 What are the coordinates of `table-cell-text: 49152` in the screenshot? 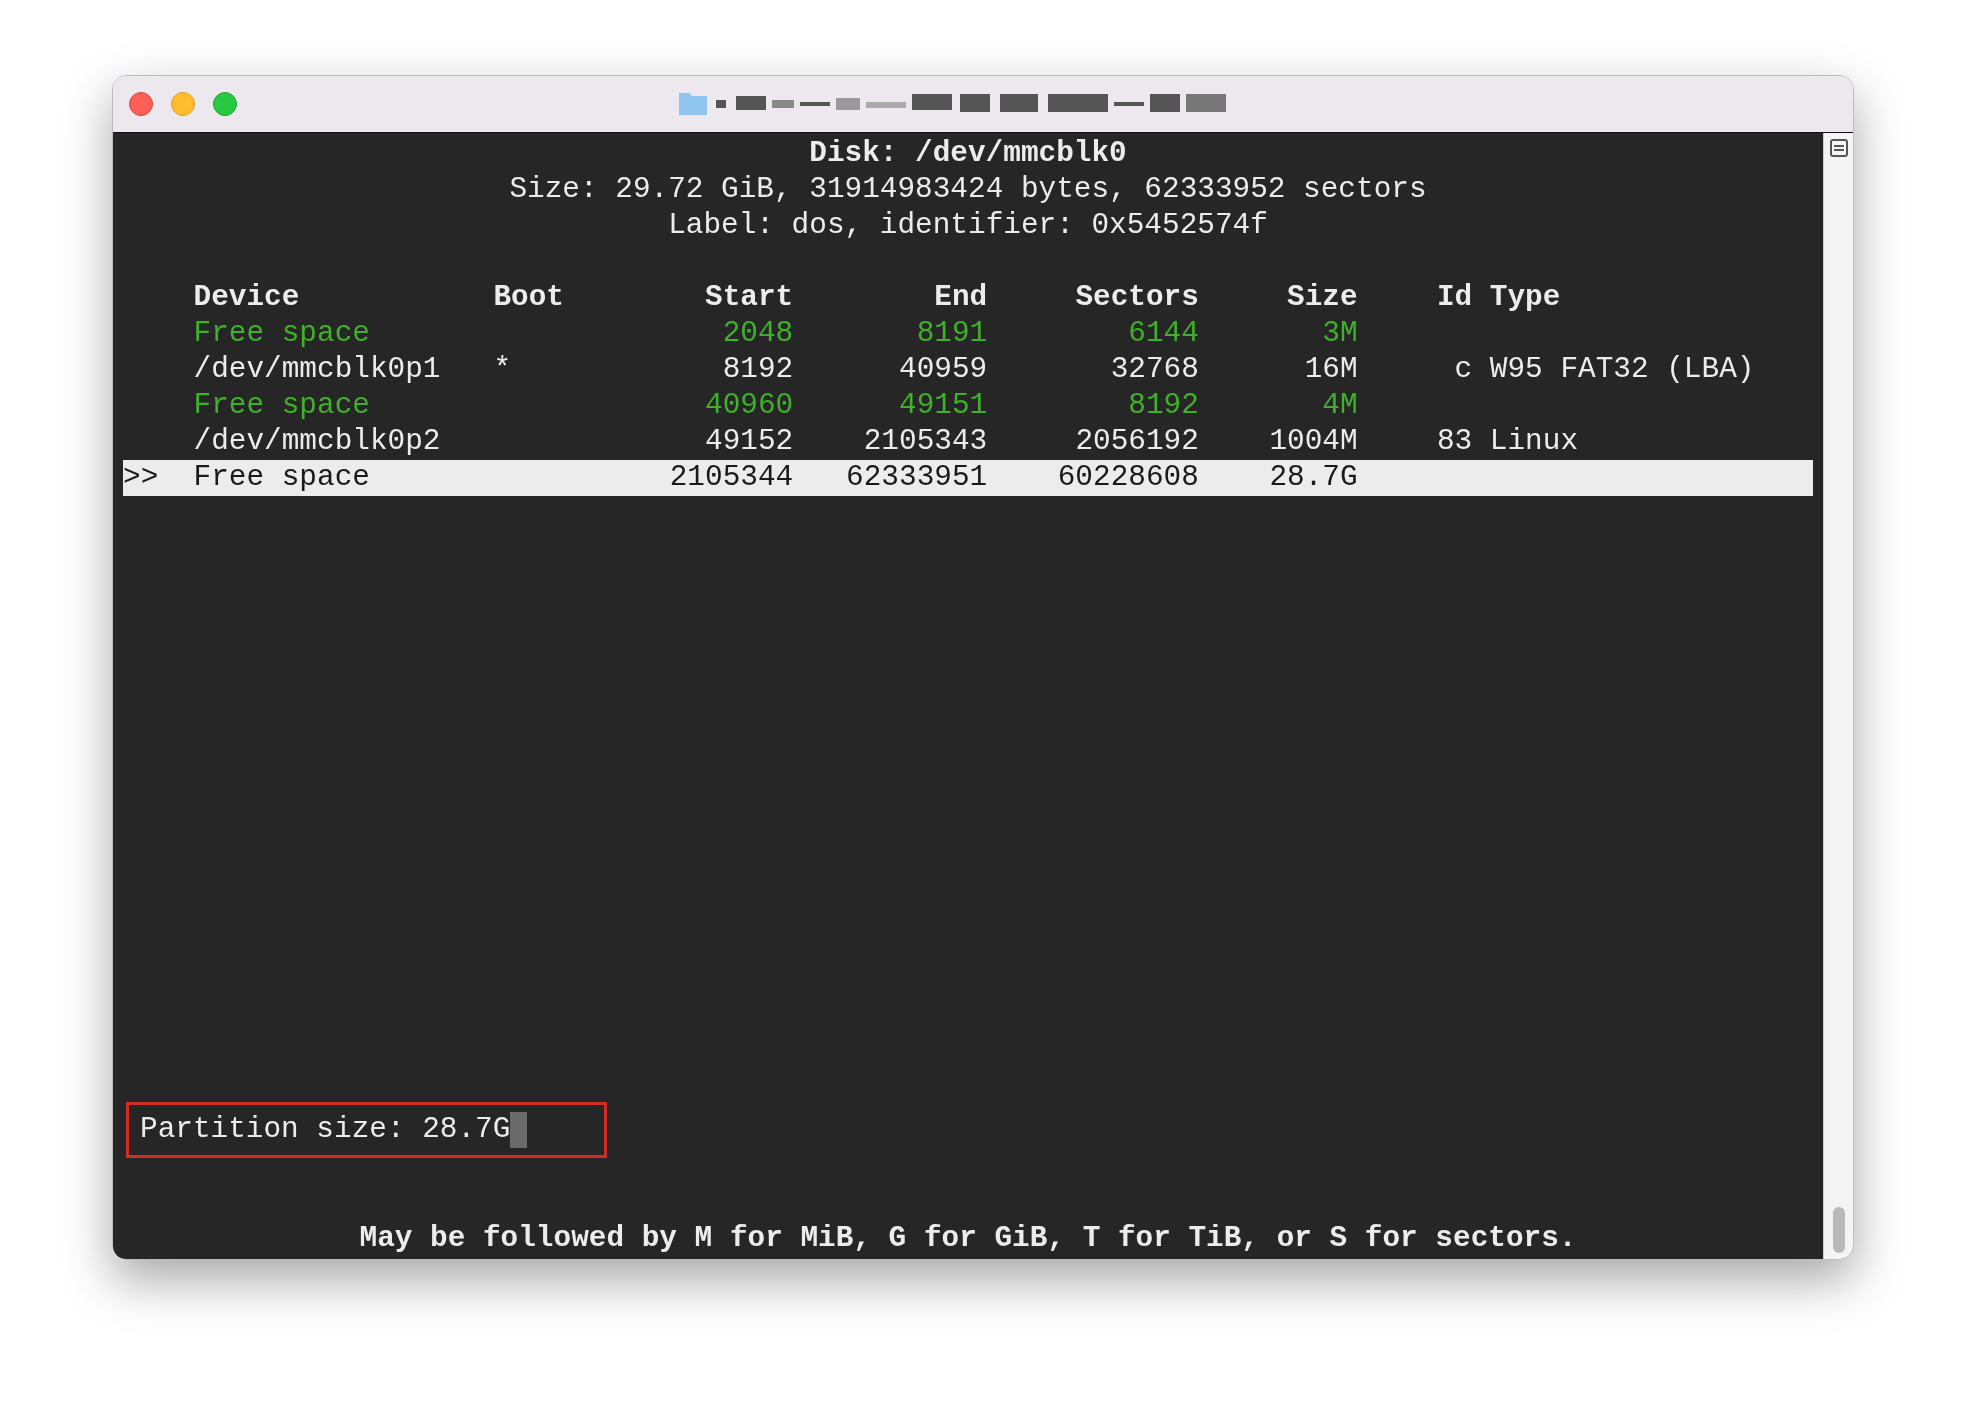 It's located at (749, 442).